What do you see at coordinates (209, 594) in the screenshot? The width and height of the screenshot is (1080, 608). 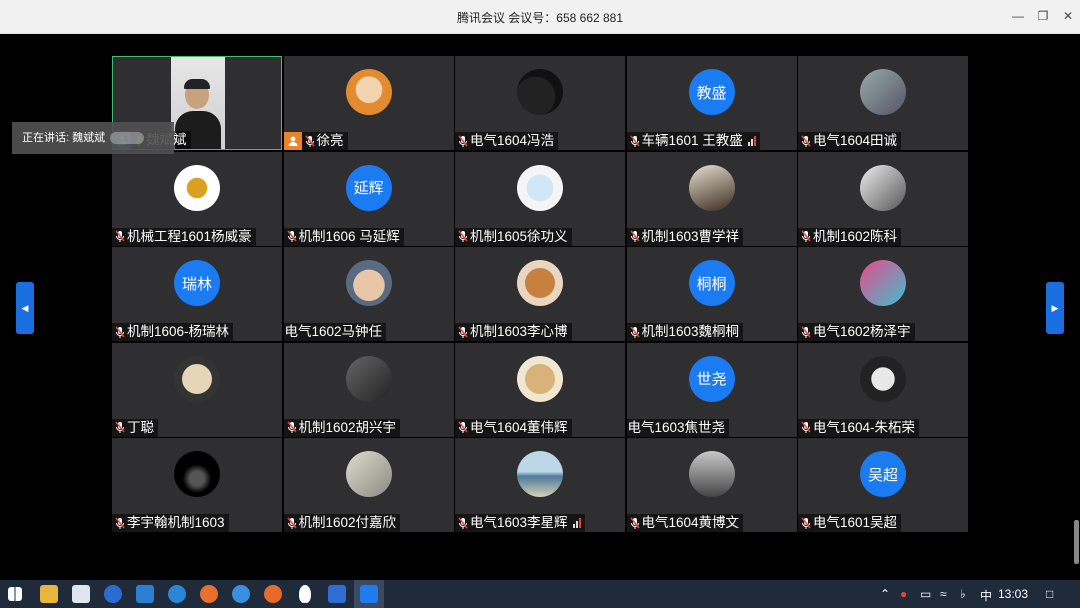 I see `firefox-icon` at bounding box center [209, 594].